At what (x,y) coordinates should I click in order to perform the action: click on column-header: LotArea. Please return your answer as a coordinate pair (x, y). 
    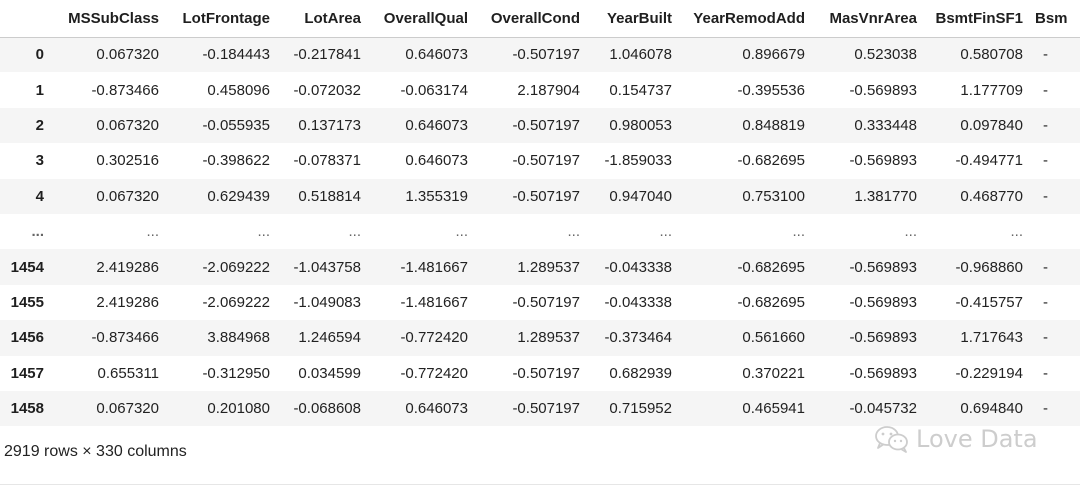
    Looking at the image, I should click on (321, 19).